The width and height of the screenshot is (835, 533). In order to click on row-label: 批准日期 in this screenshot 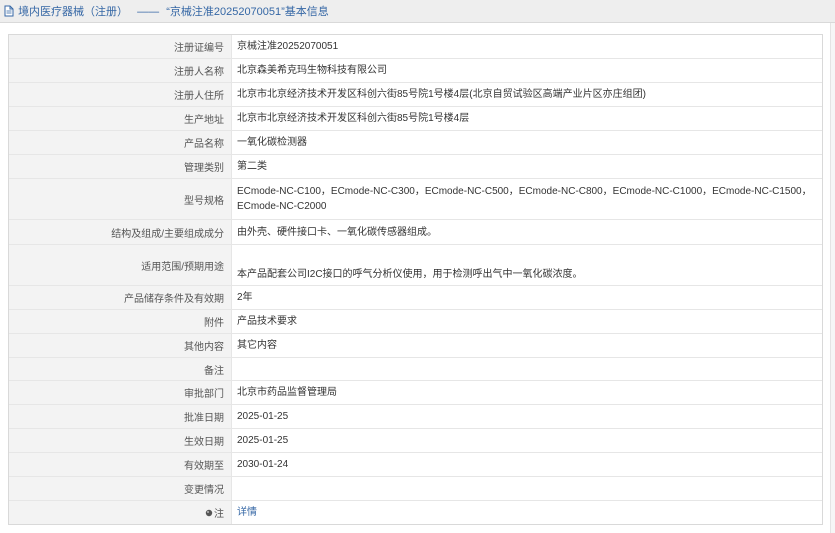, I will do `click(120, 416)`.